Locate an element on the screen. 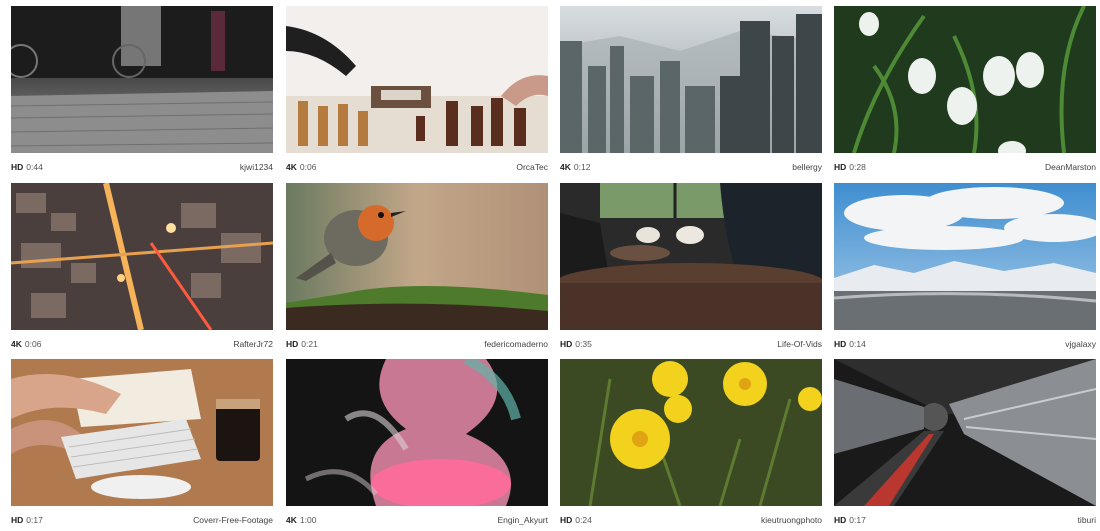 The width and height of the screenshot is (1100, 531). video-meta: HD 0:21 federicomaderno is located at coordinates (417, 344).